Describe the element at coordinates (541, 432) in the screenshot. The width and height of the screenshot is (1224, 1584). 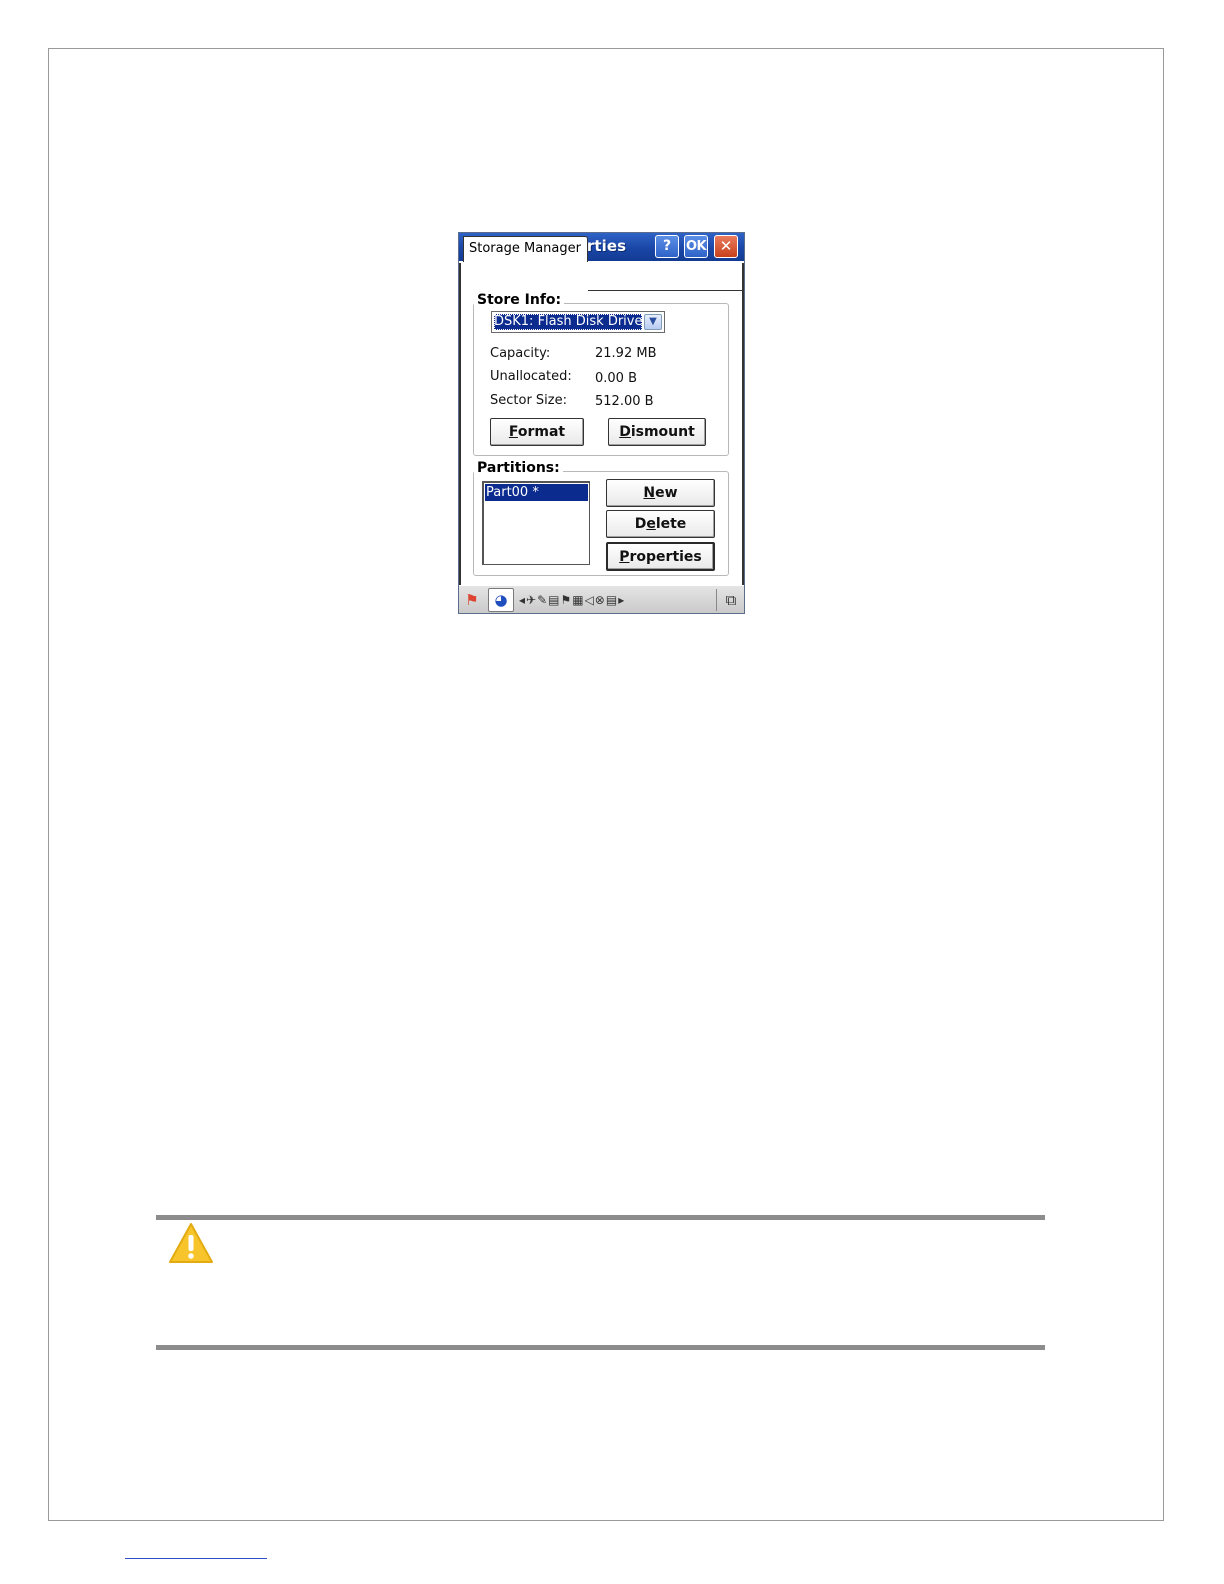
I see `format-button-label: ormat` at that location.